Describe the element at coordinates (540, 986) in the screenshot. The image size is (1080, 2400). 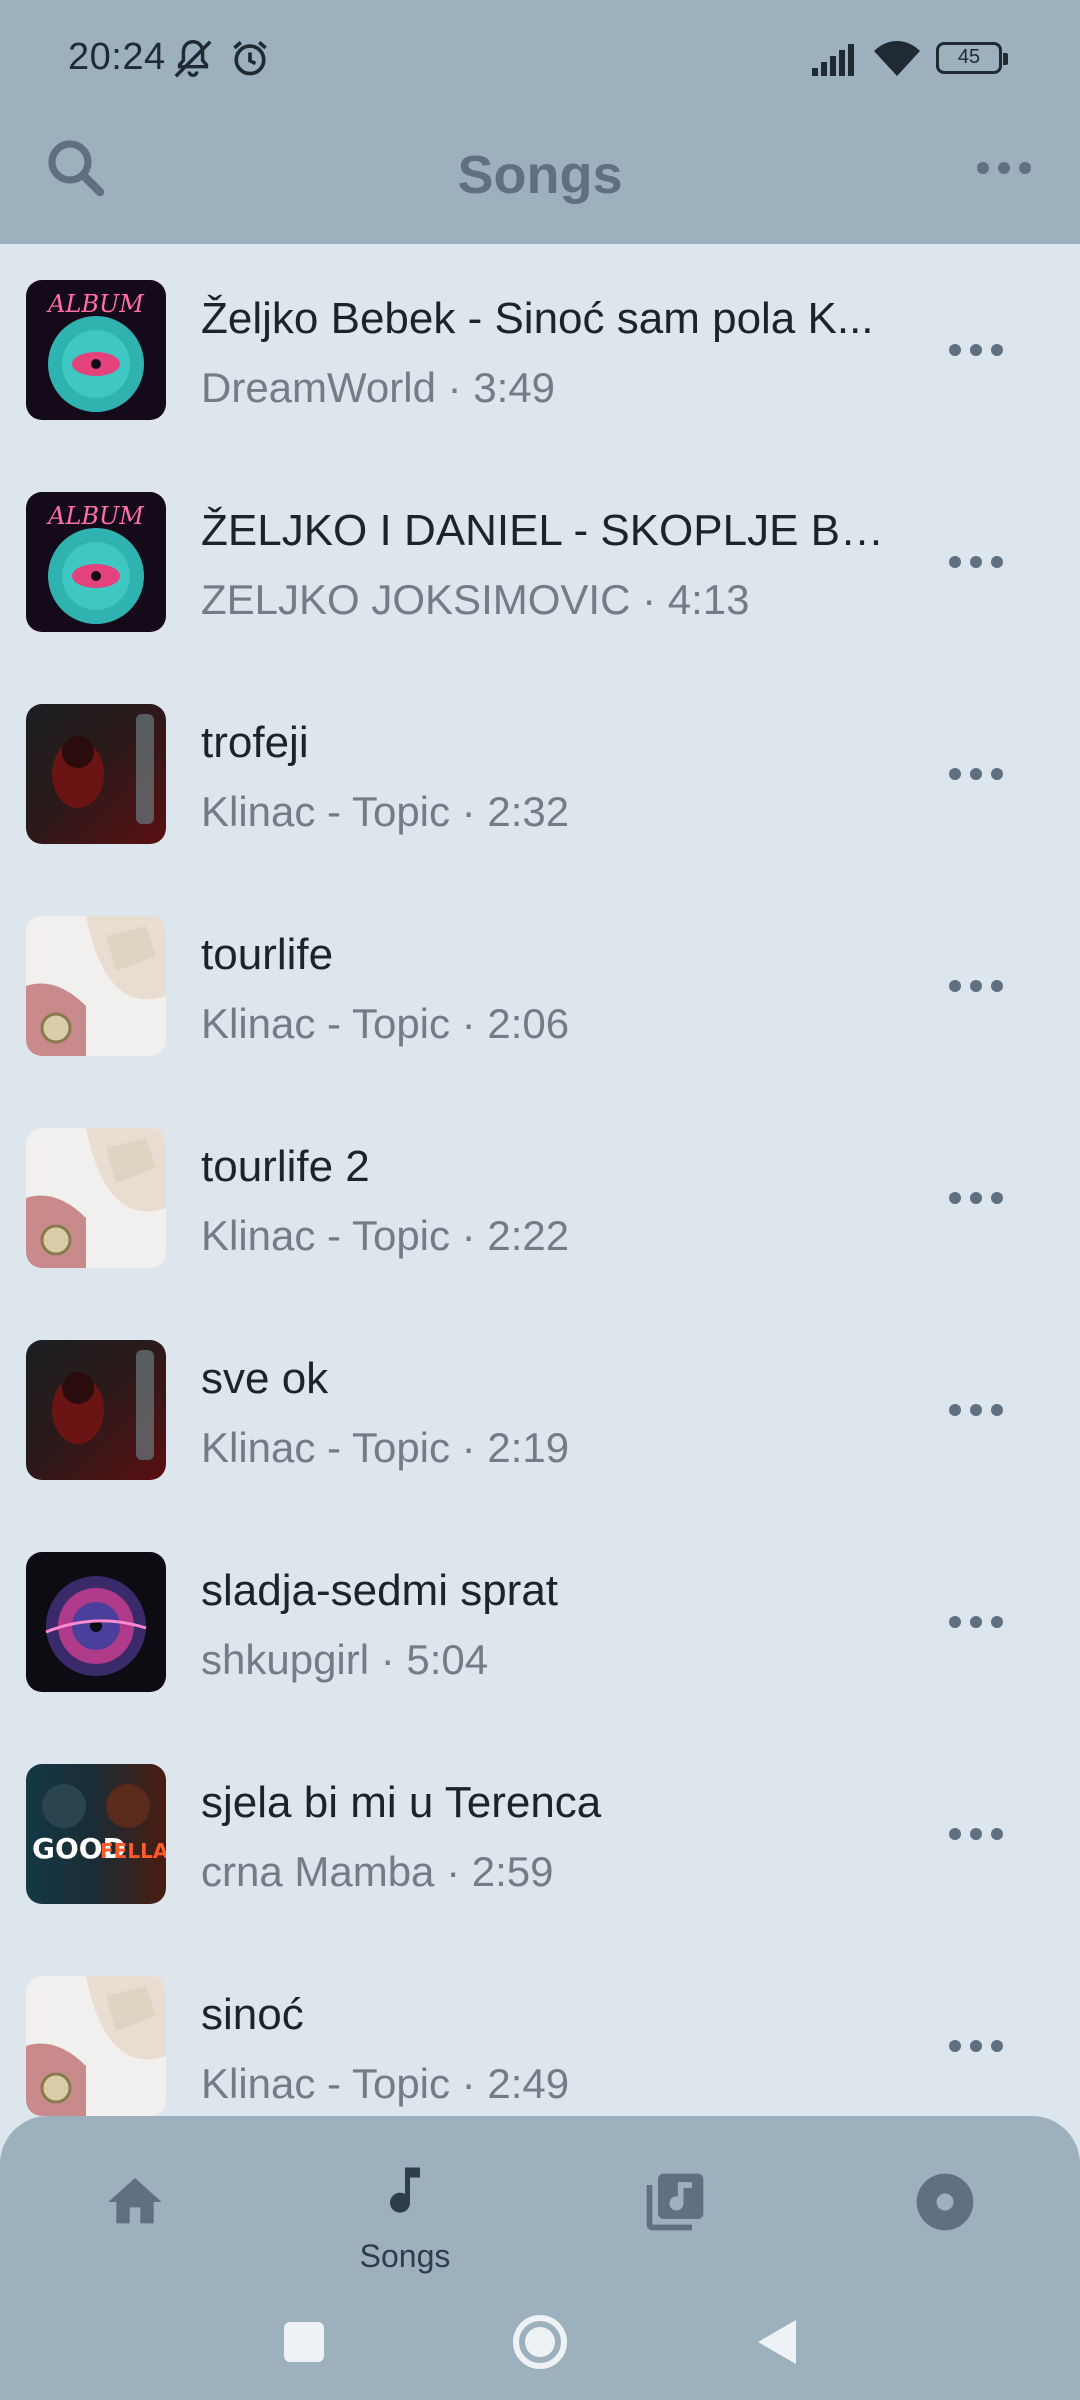
I see `song-row: tourlife Klinac - Topic · 2:06` at that location.